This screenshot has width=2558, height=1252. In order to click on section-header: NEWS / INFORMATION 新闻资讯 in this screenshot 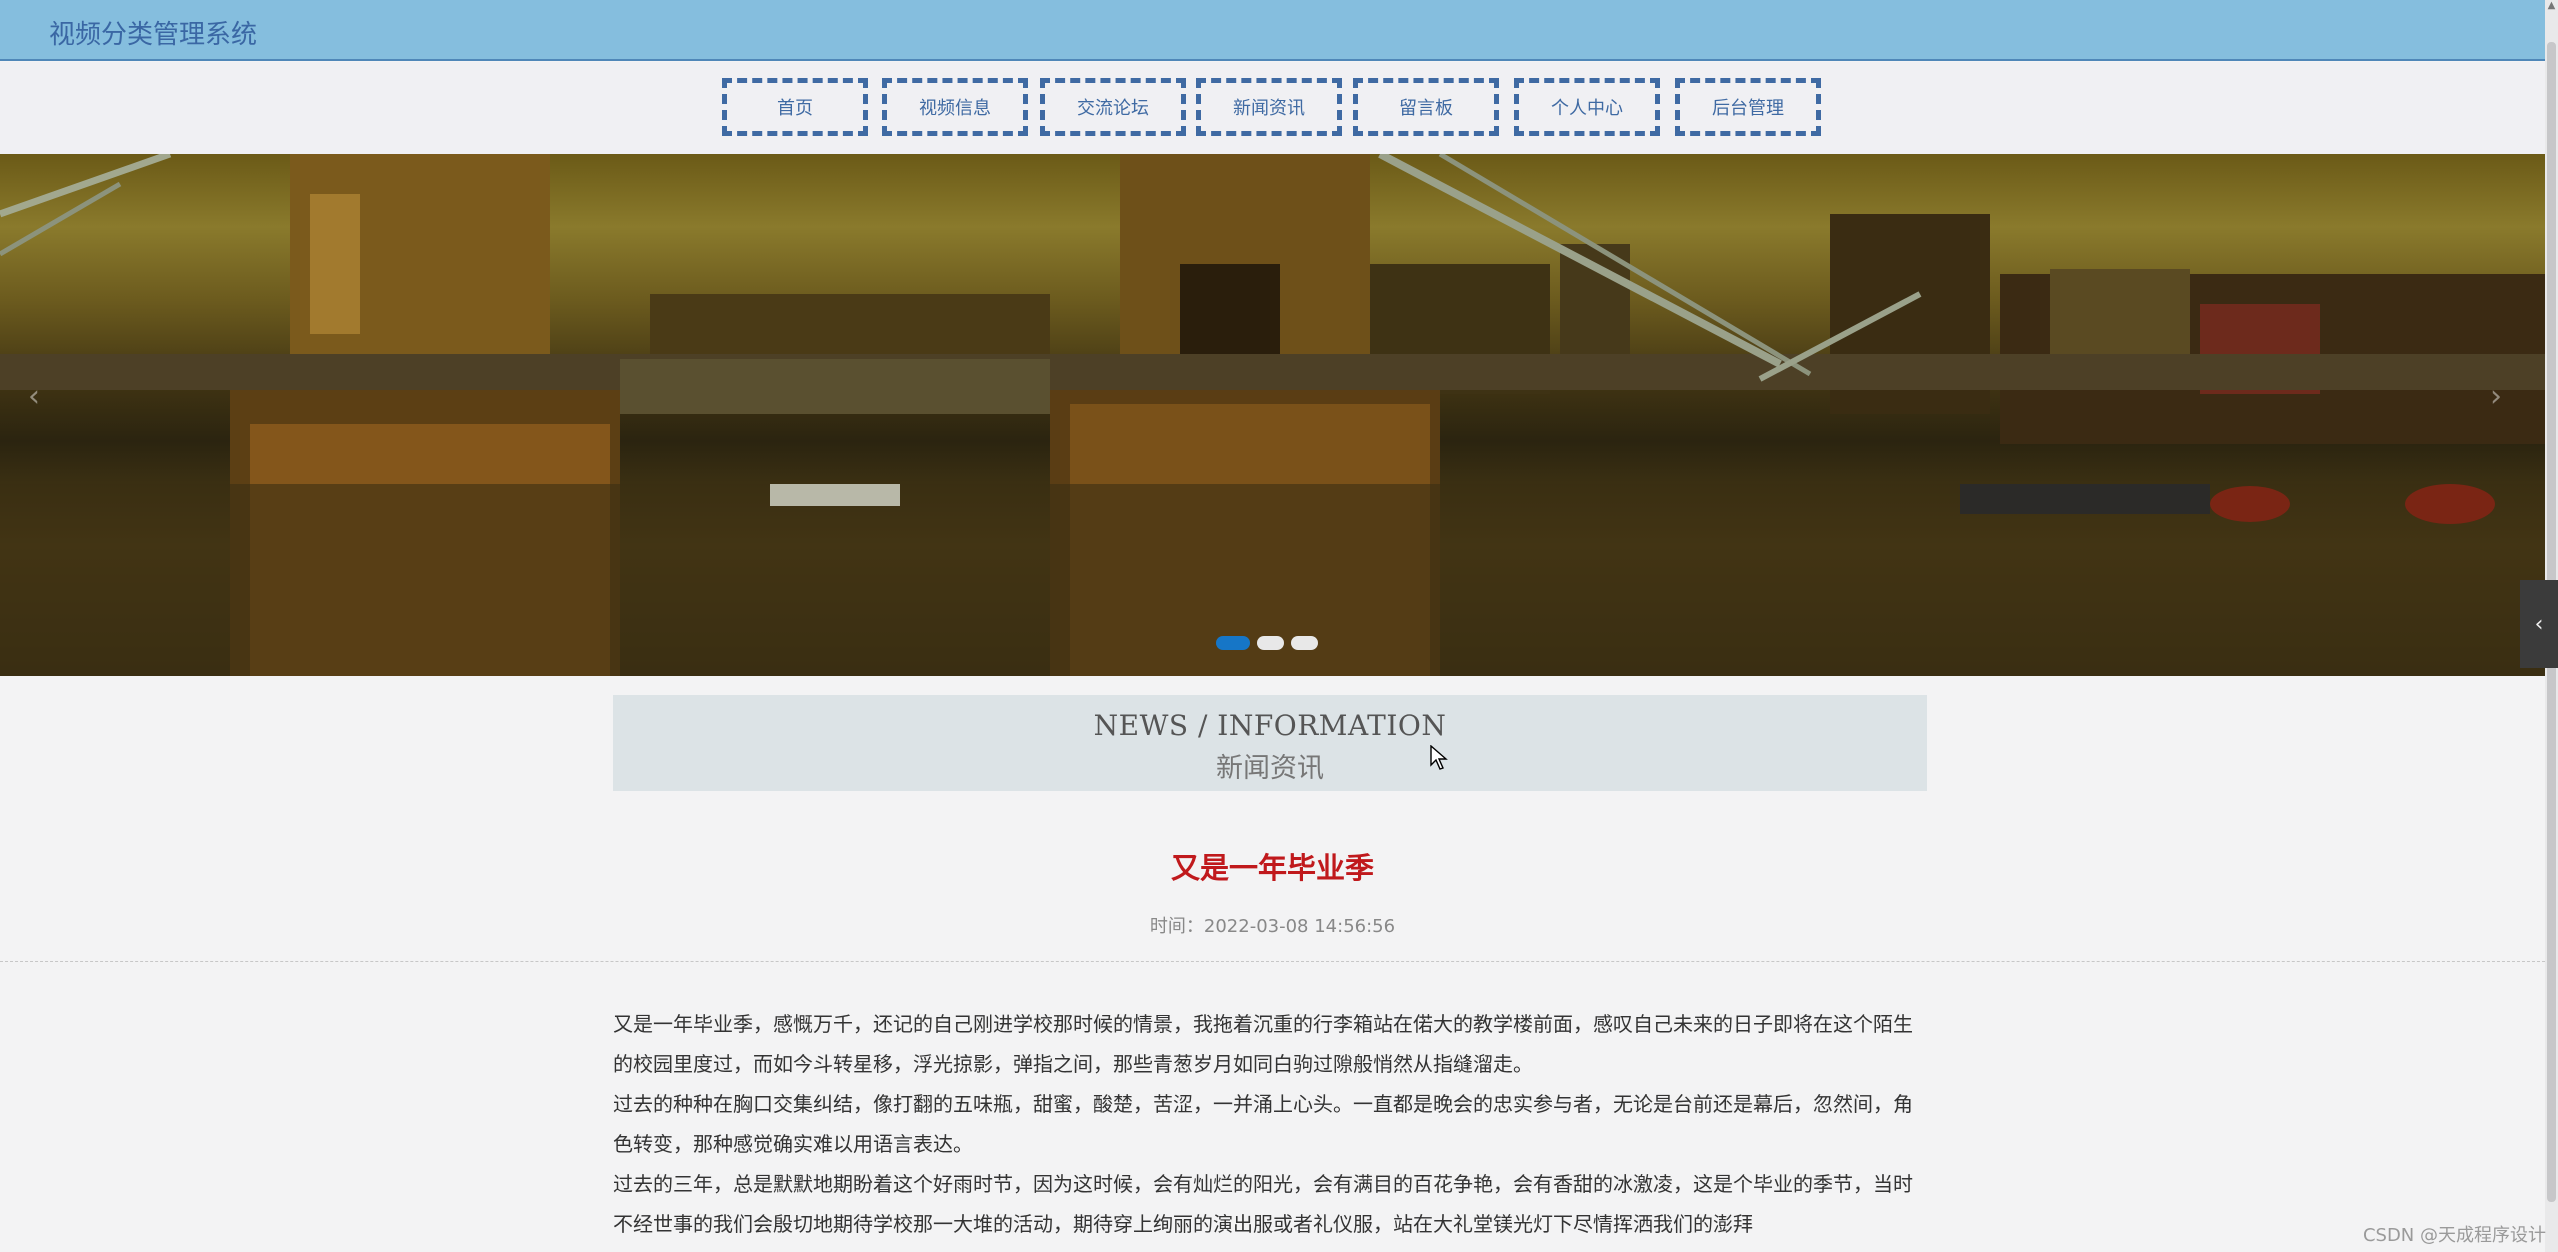, I will do `click(1270, 743)`.